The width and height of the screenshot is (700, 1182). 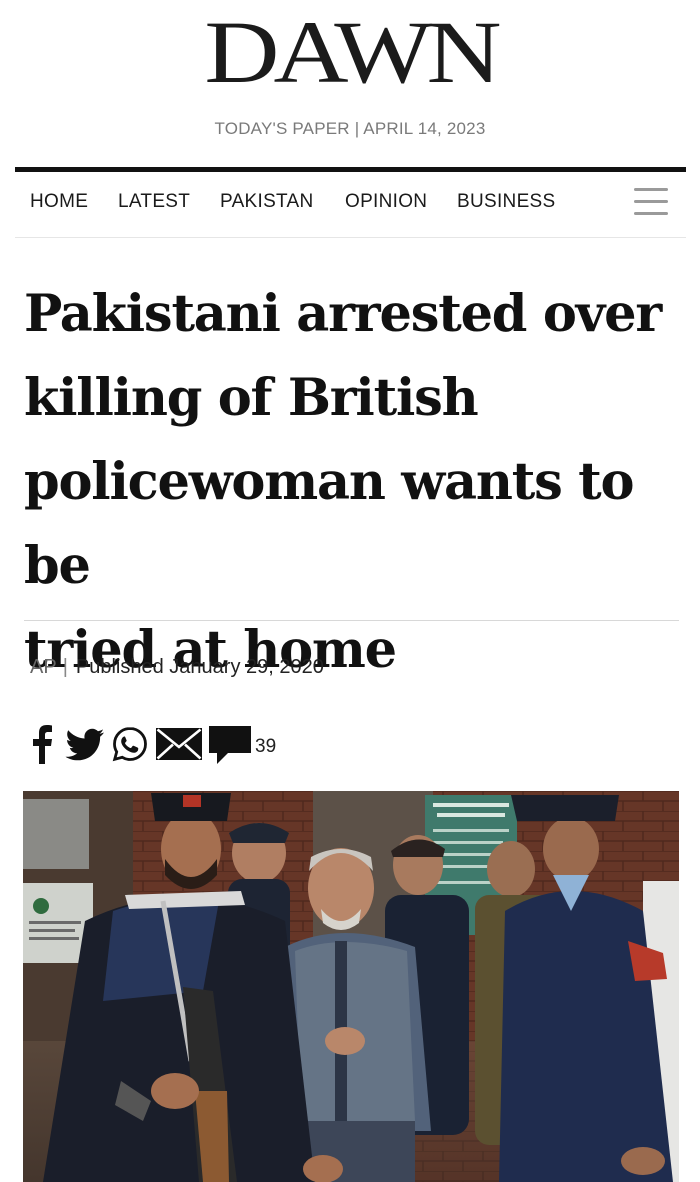 What do you see at coordinates (199, 667) in the screenshot?
I see `published-date: Published January 29, 2020` at bounding box center [199, 667].